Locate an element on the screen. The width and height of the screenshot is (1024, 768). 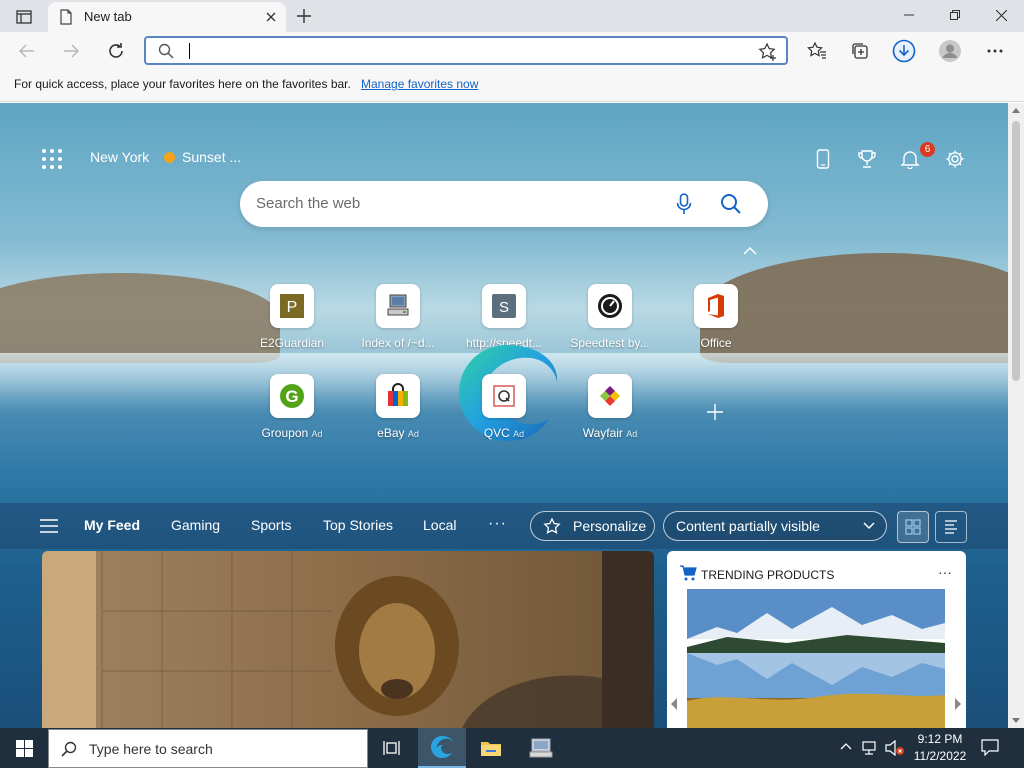
e2guardian-icon: P is located at coordinates (292, 306).